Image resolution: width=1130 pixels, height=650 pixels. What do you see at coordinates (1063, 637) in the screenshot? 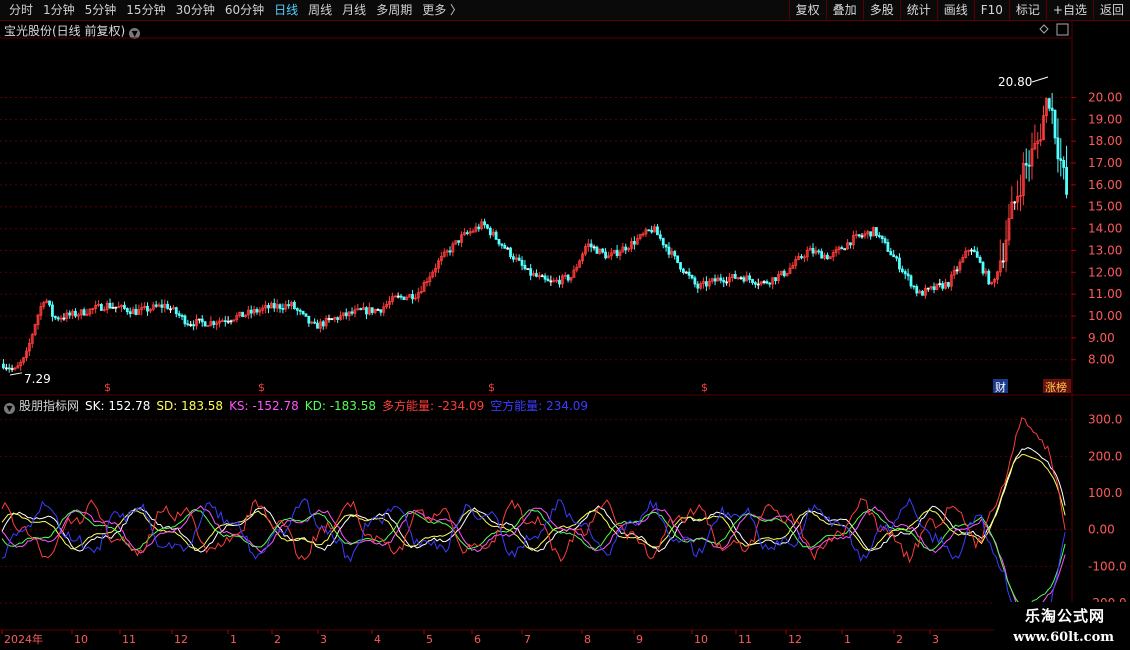
I see `watermark-url: www.60lt.com` at bounding box center [1063, 637].